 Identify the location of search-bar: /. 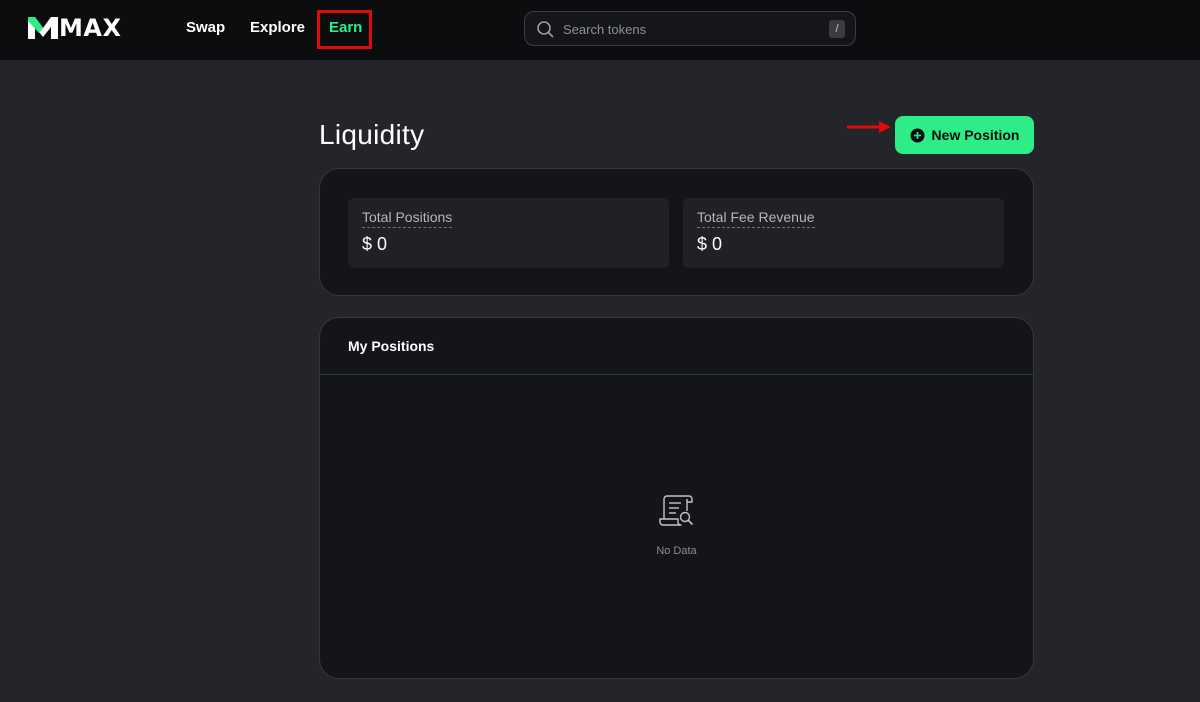
(690, 28).